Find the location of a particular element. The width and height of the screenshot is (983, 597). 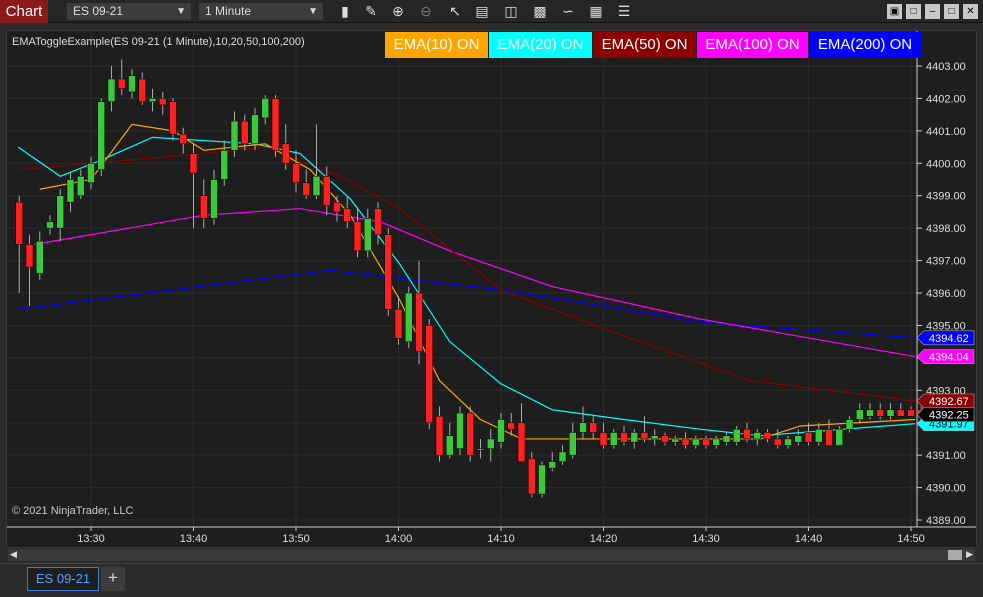

y-tick-label: 4389.00 is located at coordinates (946, 521).